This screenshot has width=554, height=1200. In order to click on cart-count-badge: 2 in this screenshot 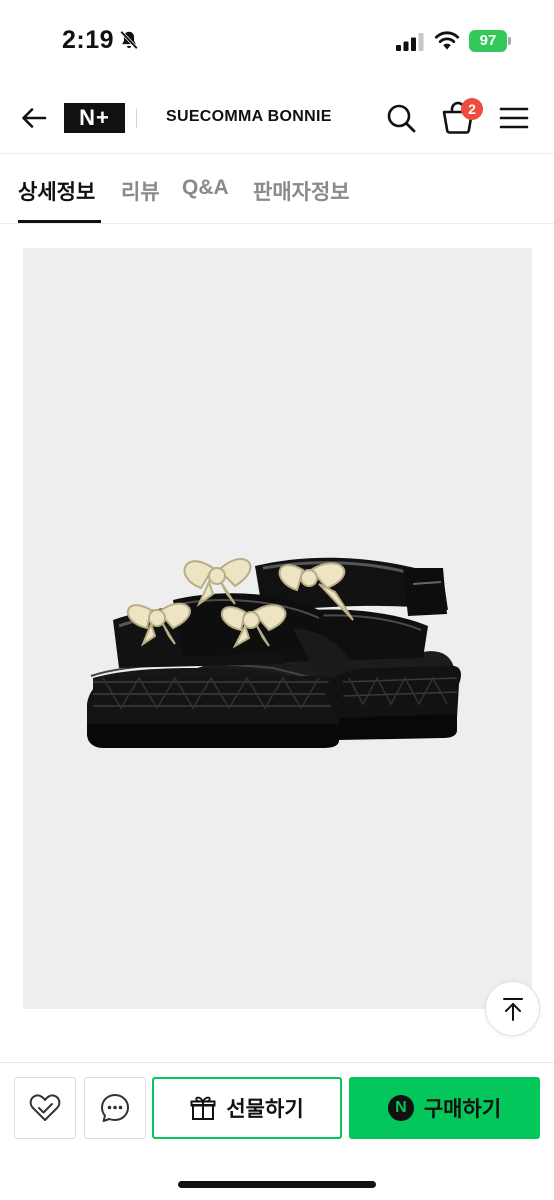, I will do `click(472, 109)`.